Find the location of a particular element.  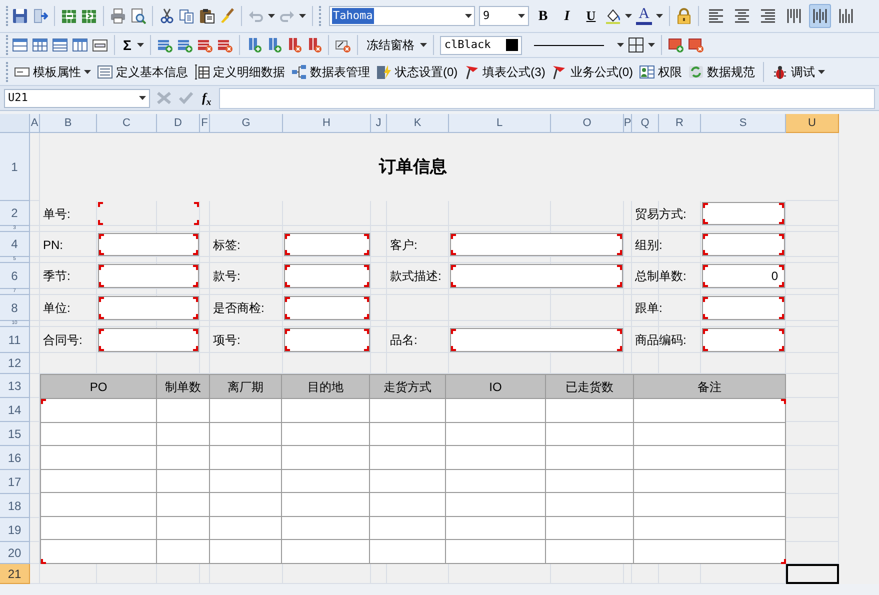

row-header: 11 is located at coordinates (15, 340).